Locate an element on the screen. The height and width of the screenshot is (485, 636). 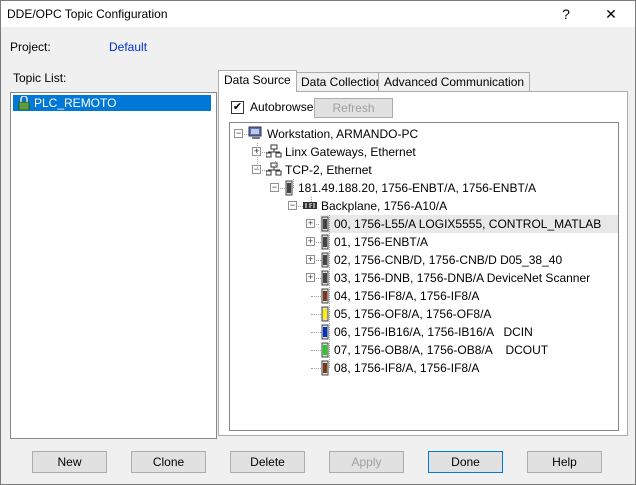
autobrowse-checkbox: ✔ is located at coordinates (237, 107).